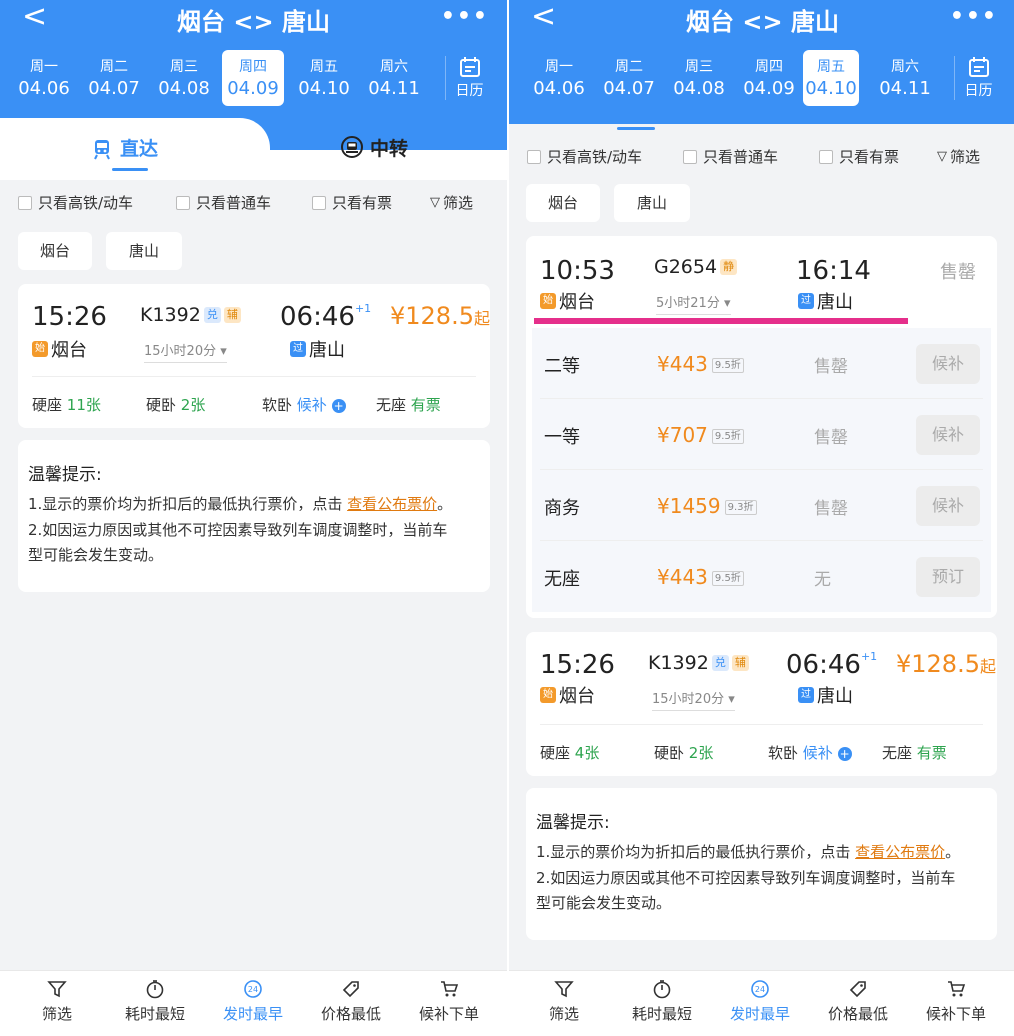 This screenshot has height=1036, width=1014. What do you see at coordinates (253, 78) in the screenshot?
I see `date-item-selected: 周四 04.09` at bounding box center [253, 78].